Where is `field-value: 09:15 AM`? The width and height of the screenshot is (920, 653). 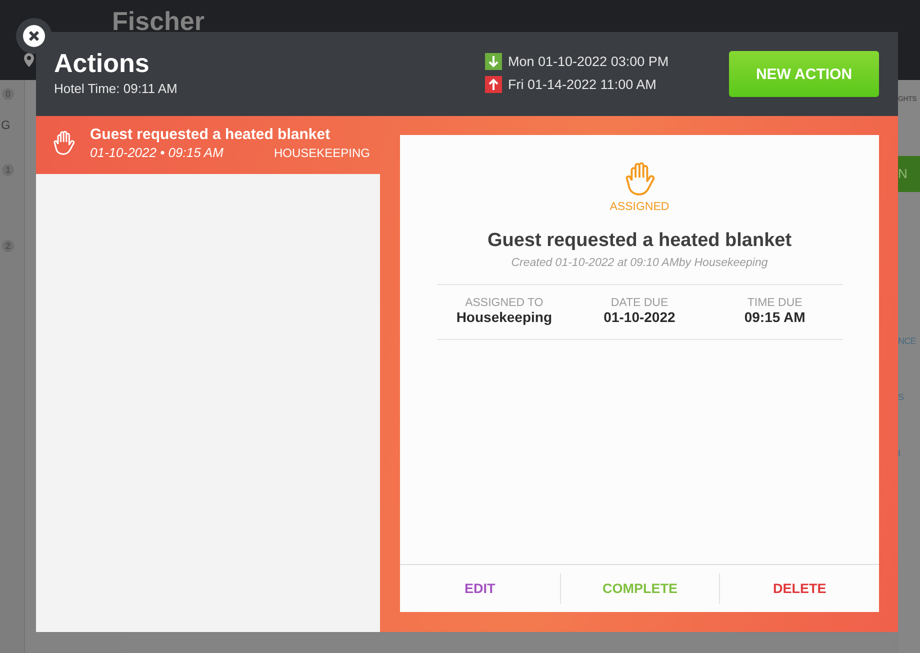 field-value: 09:15 AM is located at coordinates (775, 317).